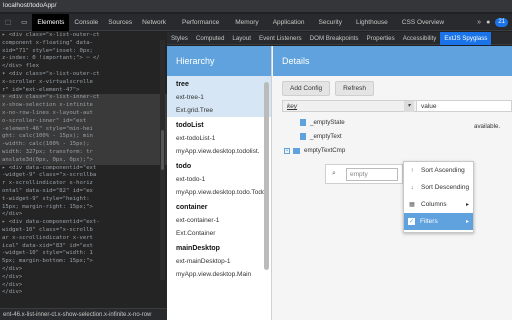 This screenshot has width=512, height=320. I want to click on dom-node-line: ▸ <div data-componentid="ext, so click(83, 169).